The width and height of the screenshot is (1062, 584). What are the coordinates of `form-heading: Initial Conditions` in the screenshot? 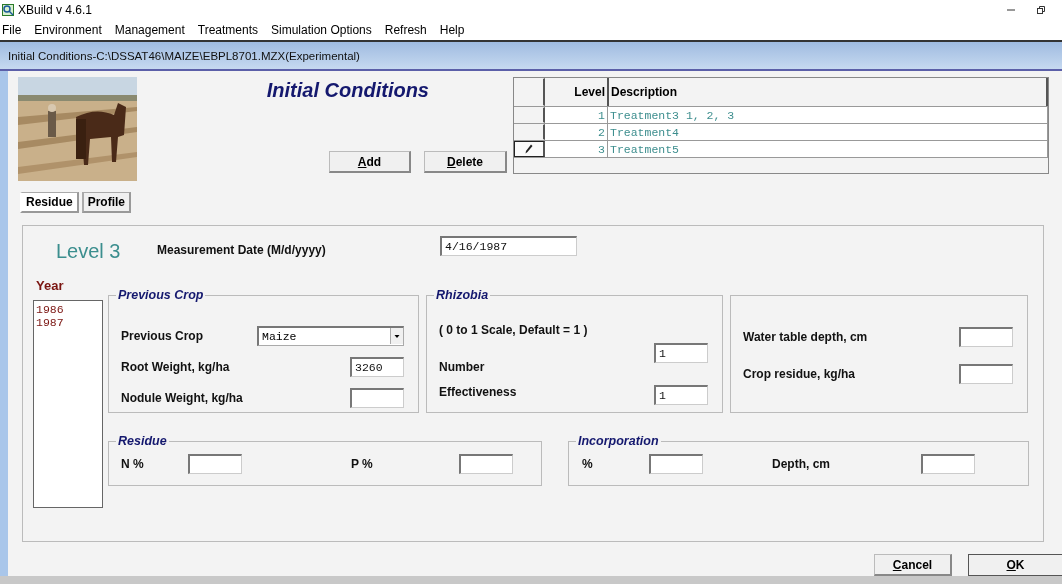 It's located at (347, 90).